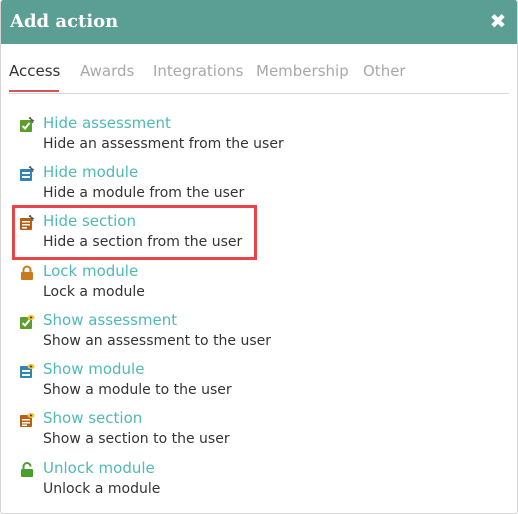 This screenshot has height=514, width=518. I want to click on action-name: Show module, so click(93, 369).